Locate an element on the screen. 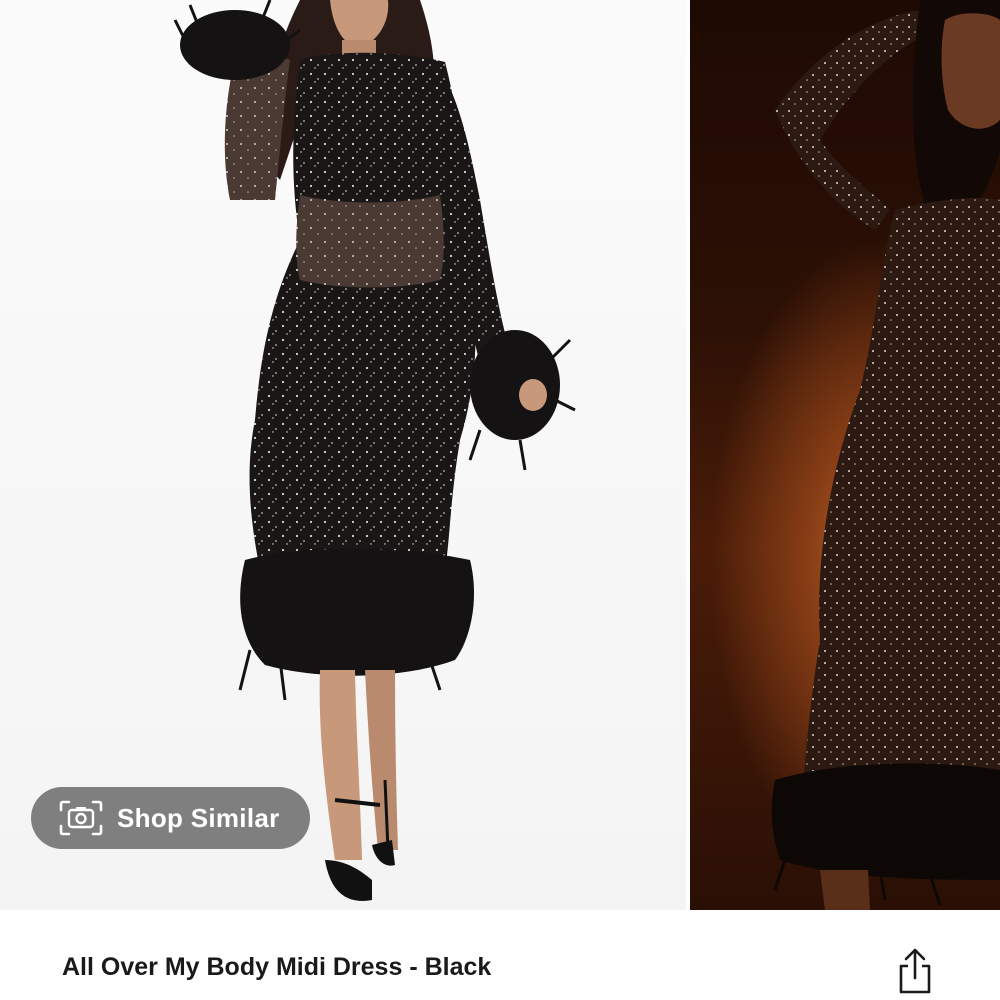 This screenshot has width=1000, height=1000. shop-similar-button: Shop Similar is located at coordinates (170, 818).